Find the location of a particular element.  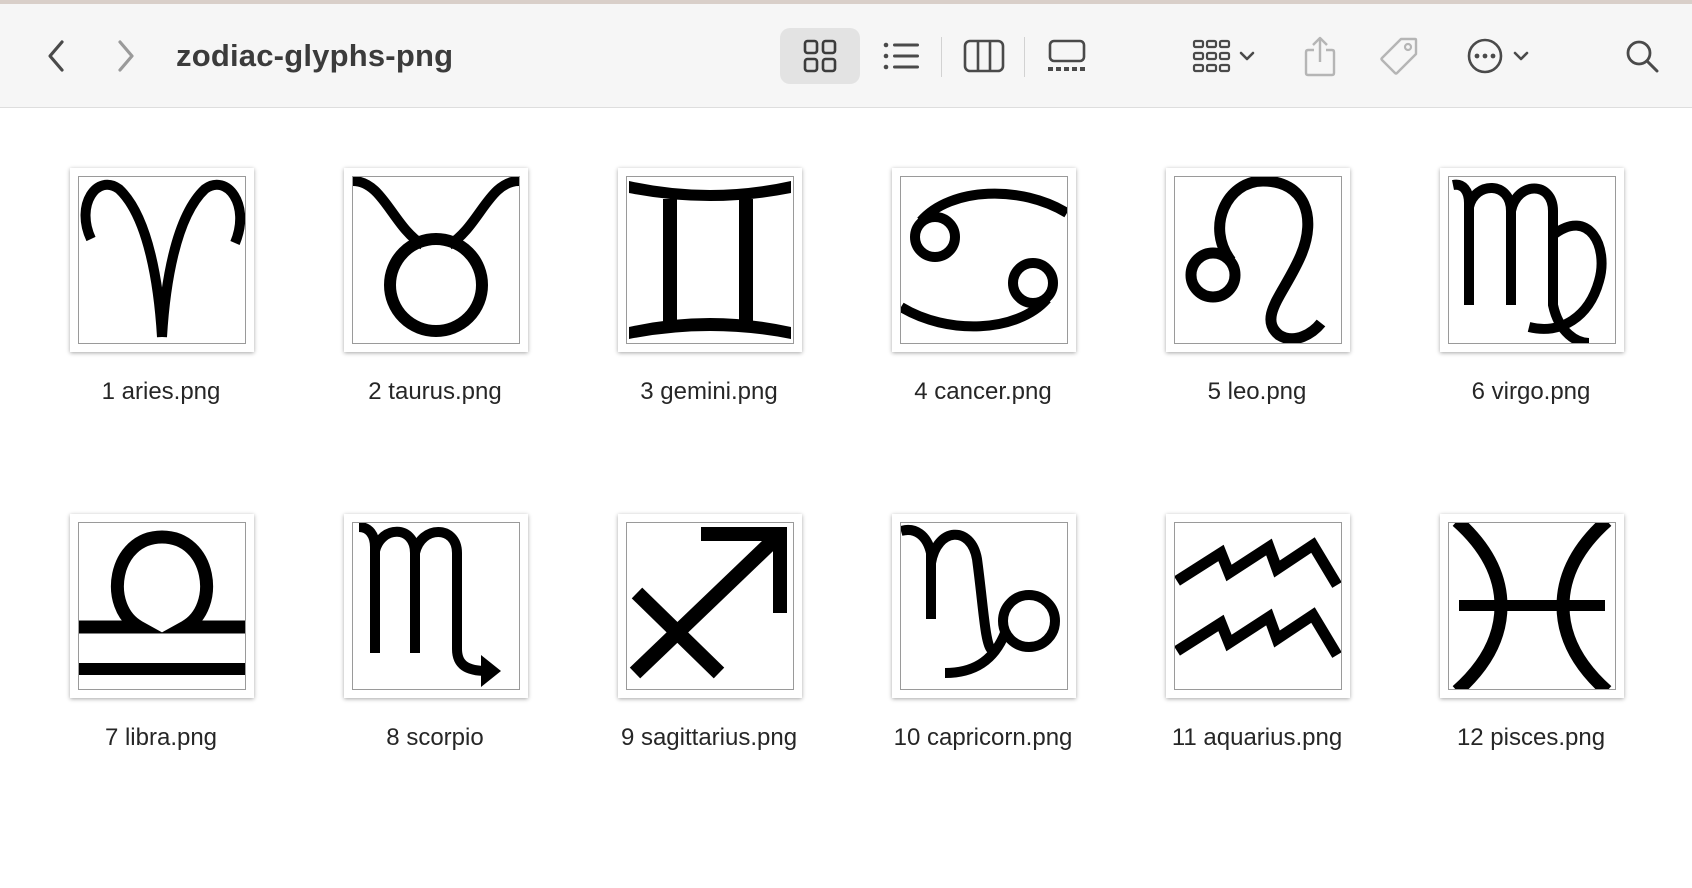

list-view-button is located at coordinates (902, 56).